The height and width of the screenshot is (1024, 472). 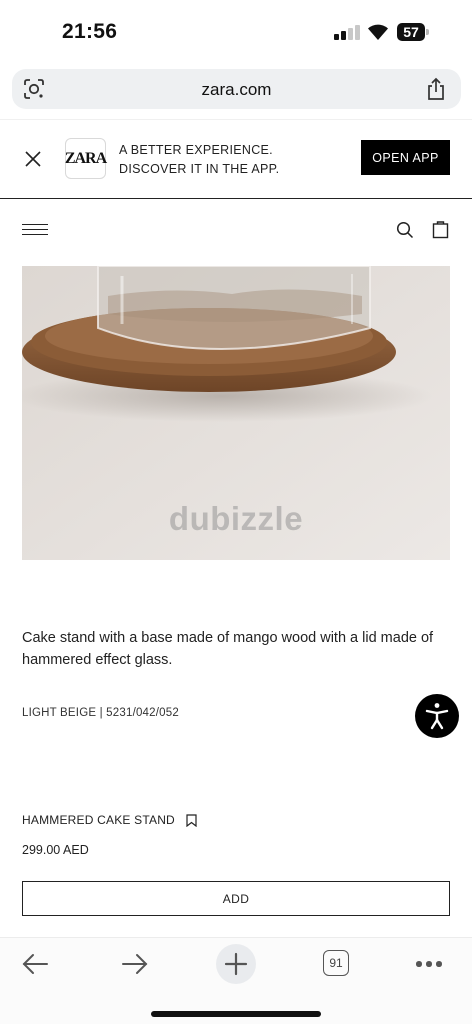 I want to click on forward-arrow-icon, so click(x=135, y=964).